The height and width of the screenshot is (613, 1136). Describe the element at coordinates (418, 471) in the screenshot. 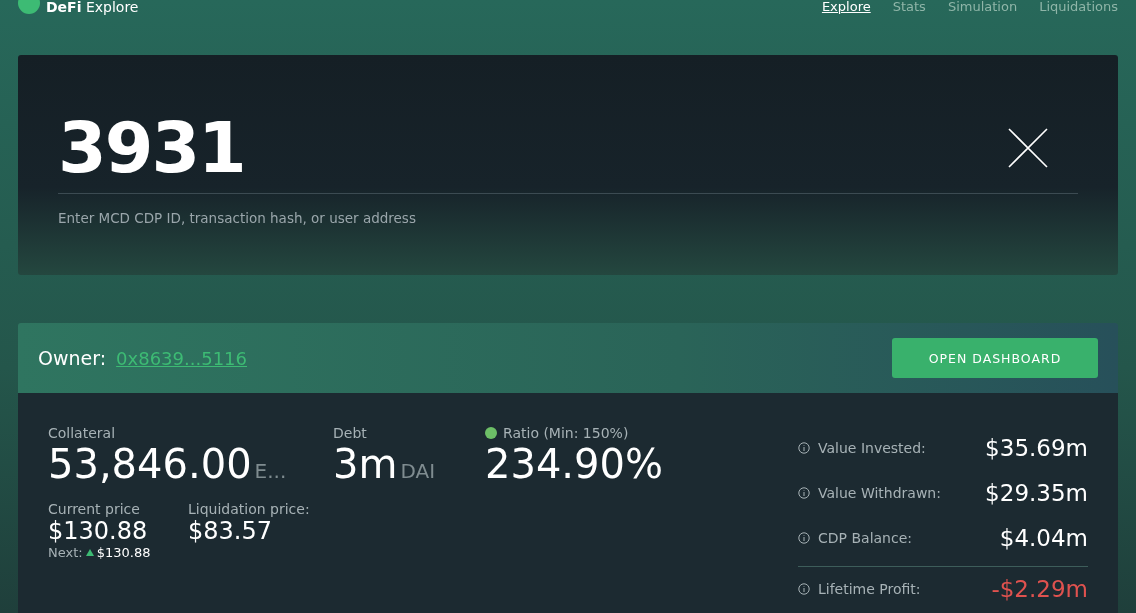

I see `debt-unit: DAI` at that location.